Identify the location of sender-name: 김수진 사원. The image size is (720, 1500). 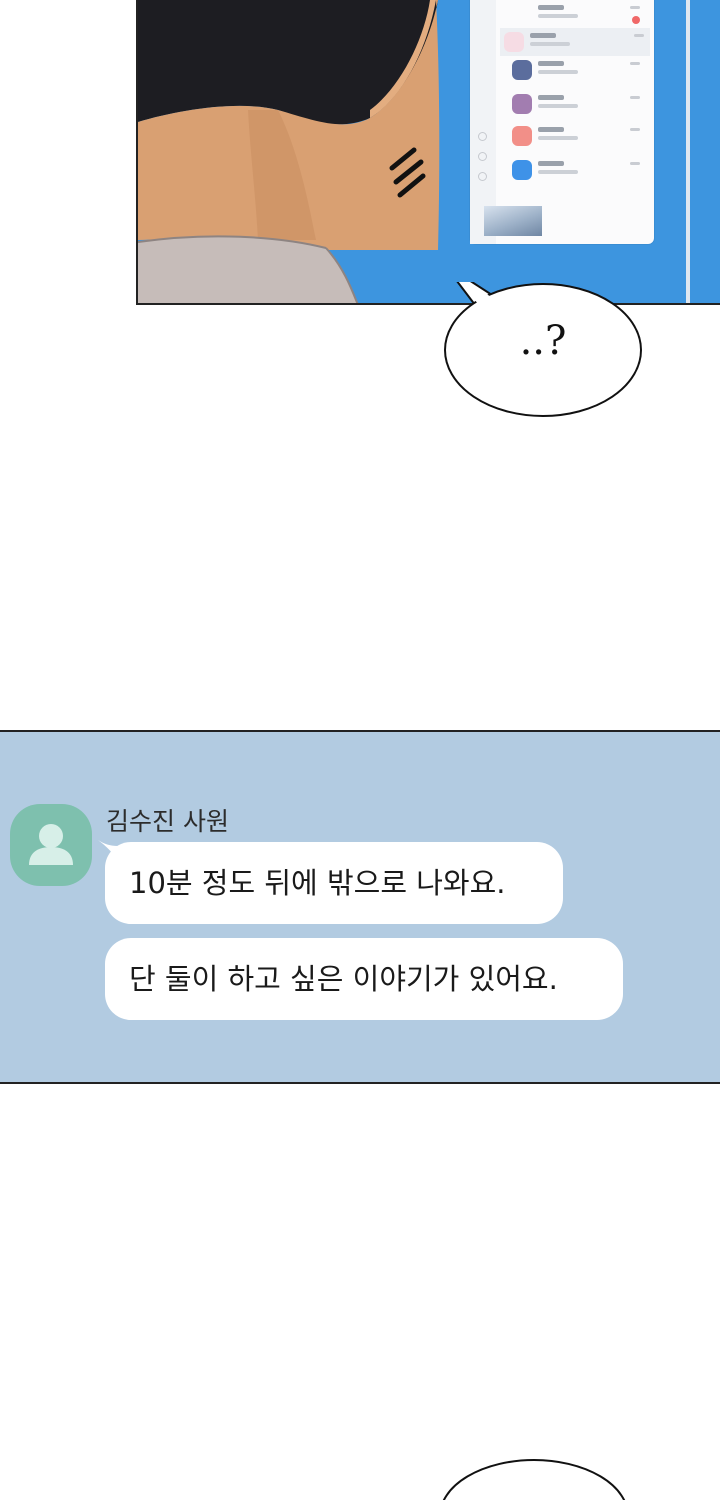
(167, 821).